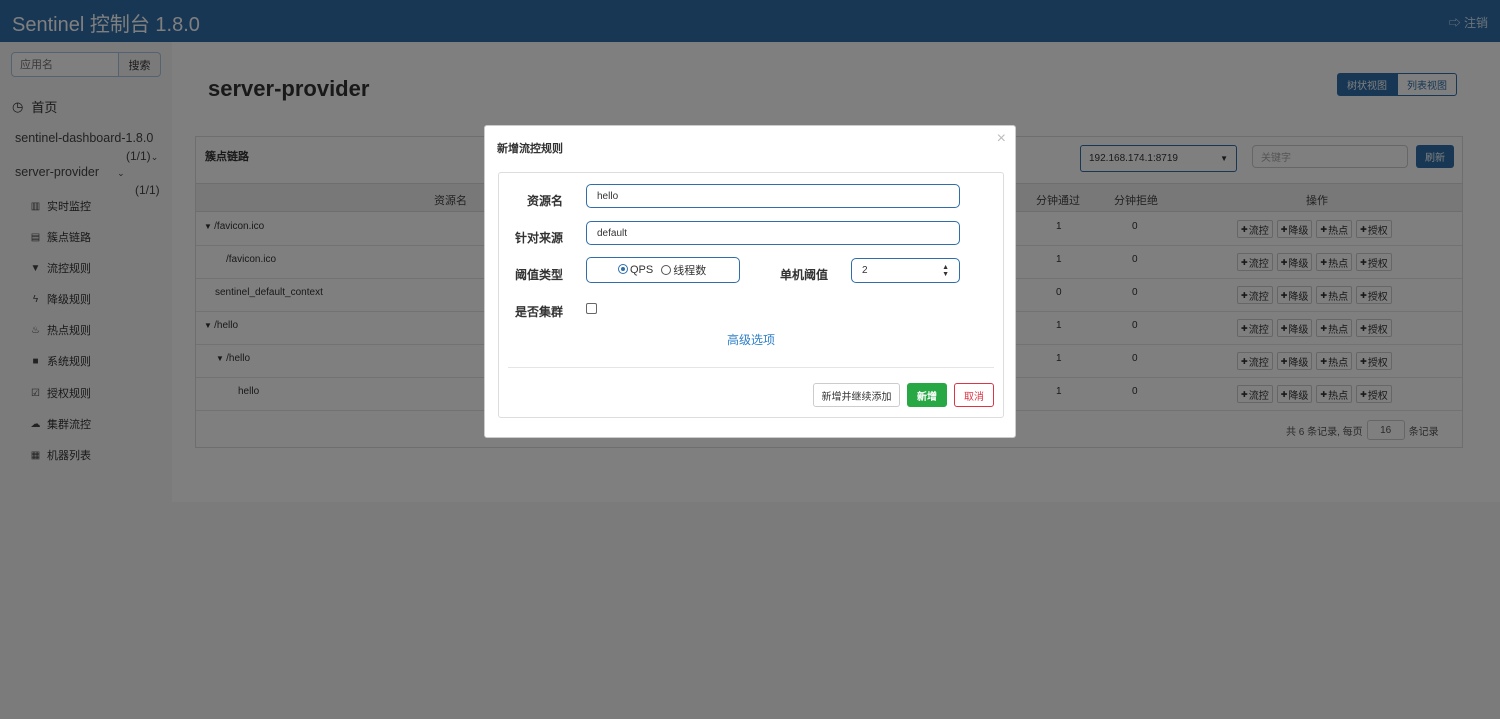 The height and width of the screenshot is (719, 1500). What do you see at coordinates (539, 238) in the screenshot?
I see `origin-label: 针对来源` at bounding box center [539, 238].